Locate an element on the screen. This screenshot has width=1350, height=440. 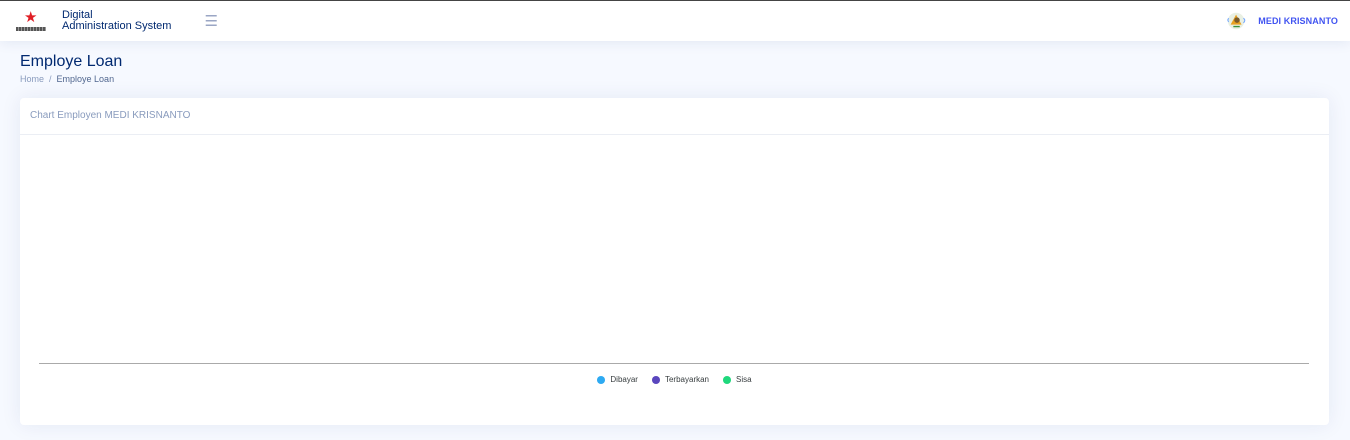
logo-link: ★ Digital Administration System is located at coordinates (93, 21).